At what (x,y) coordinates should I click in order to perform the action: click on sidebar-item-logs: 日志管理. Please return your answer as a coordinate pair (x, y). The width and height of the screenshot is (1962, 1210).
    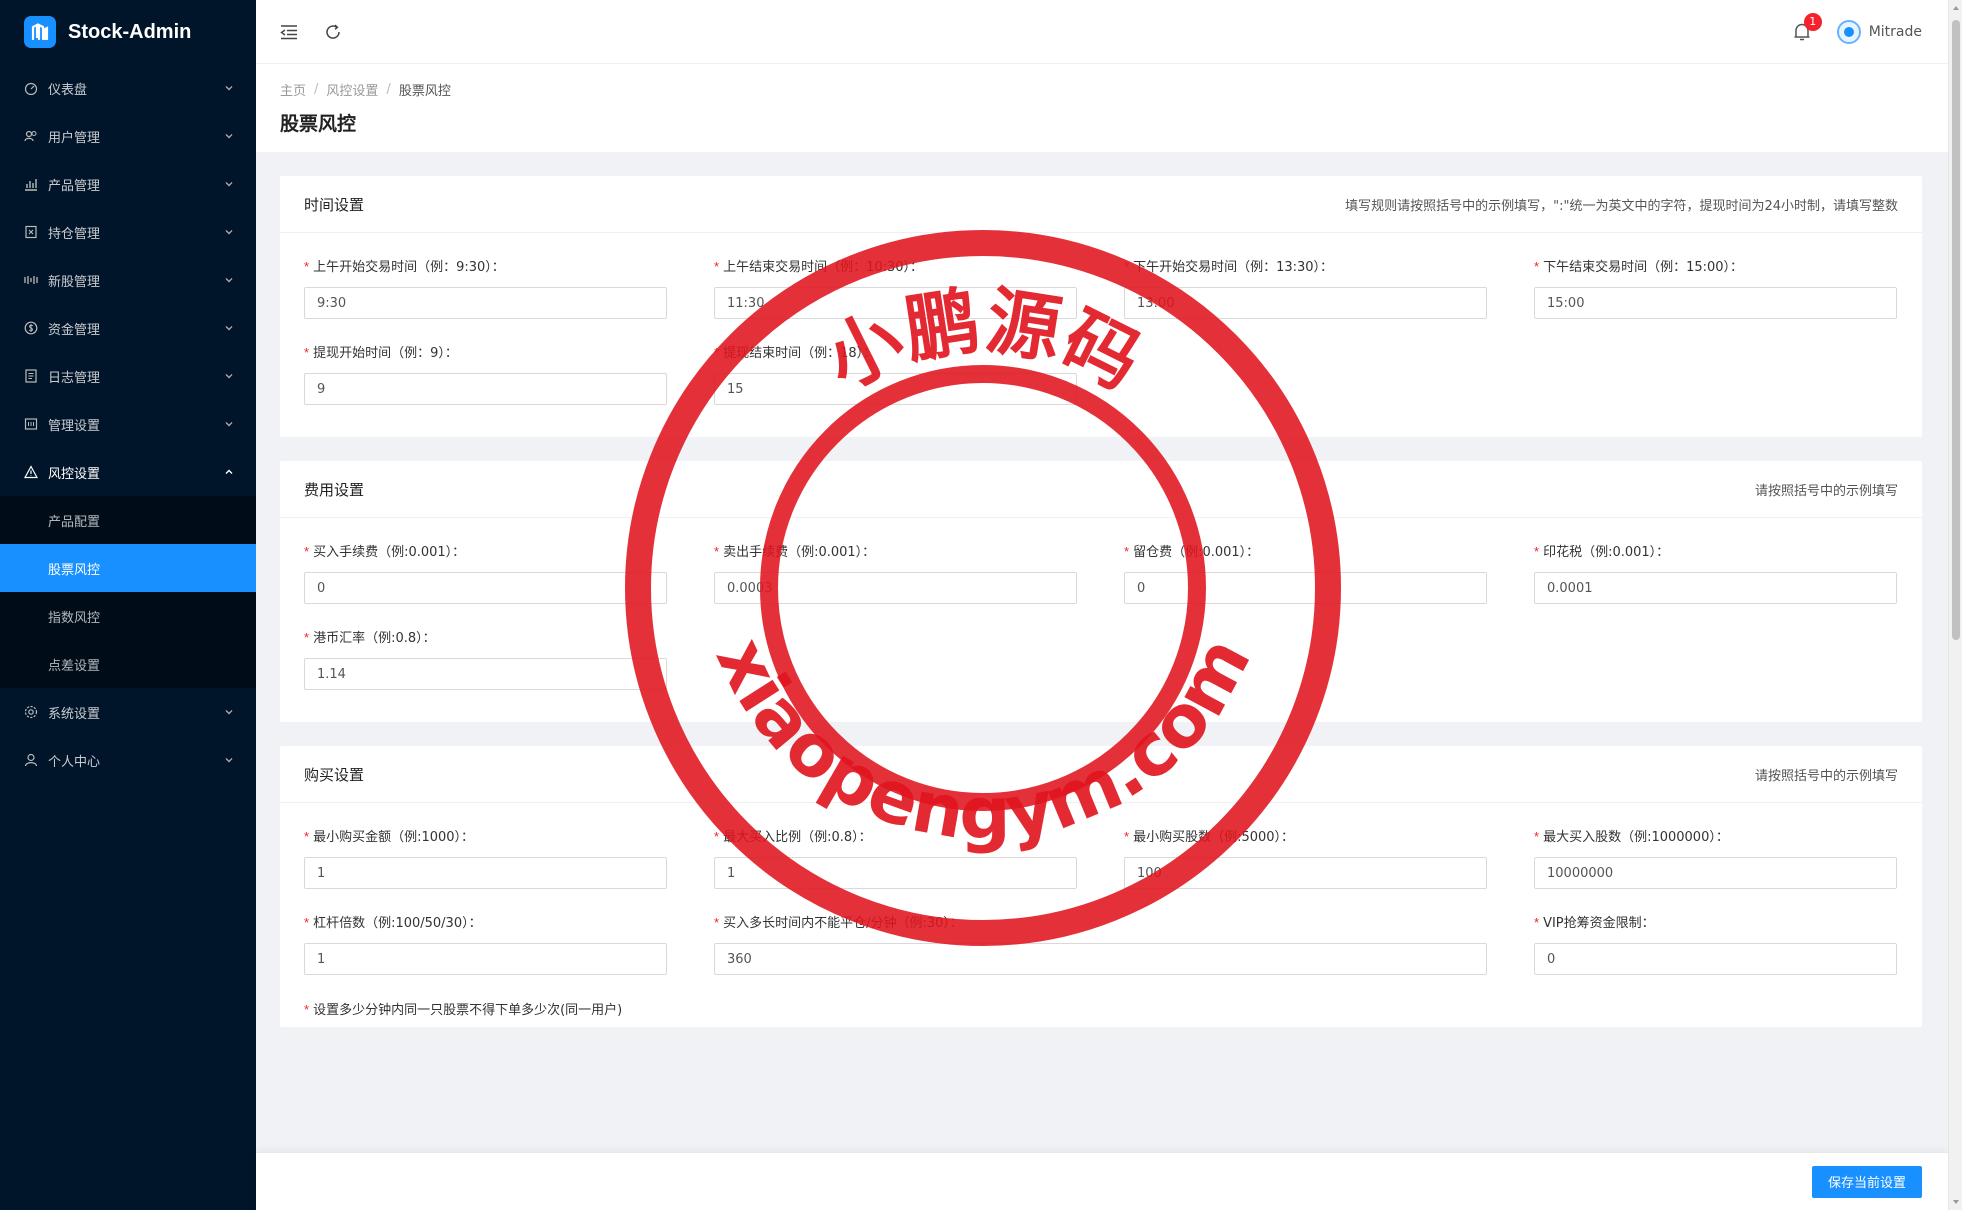
    Looking at the image, I should click on (128, 376).